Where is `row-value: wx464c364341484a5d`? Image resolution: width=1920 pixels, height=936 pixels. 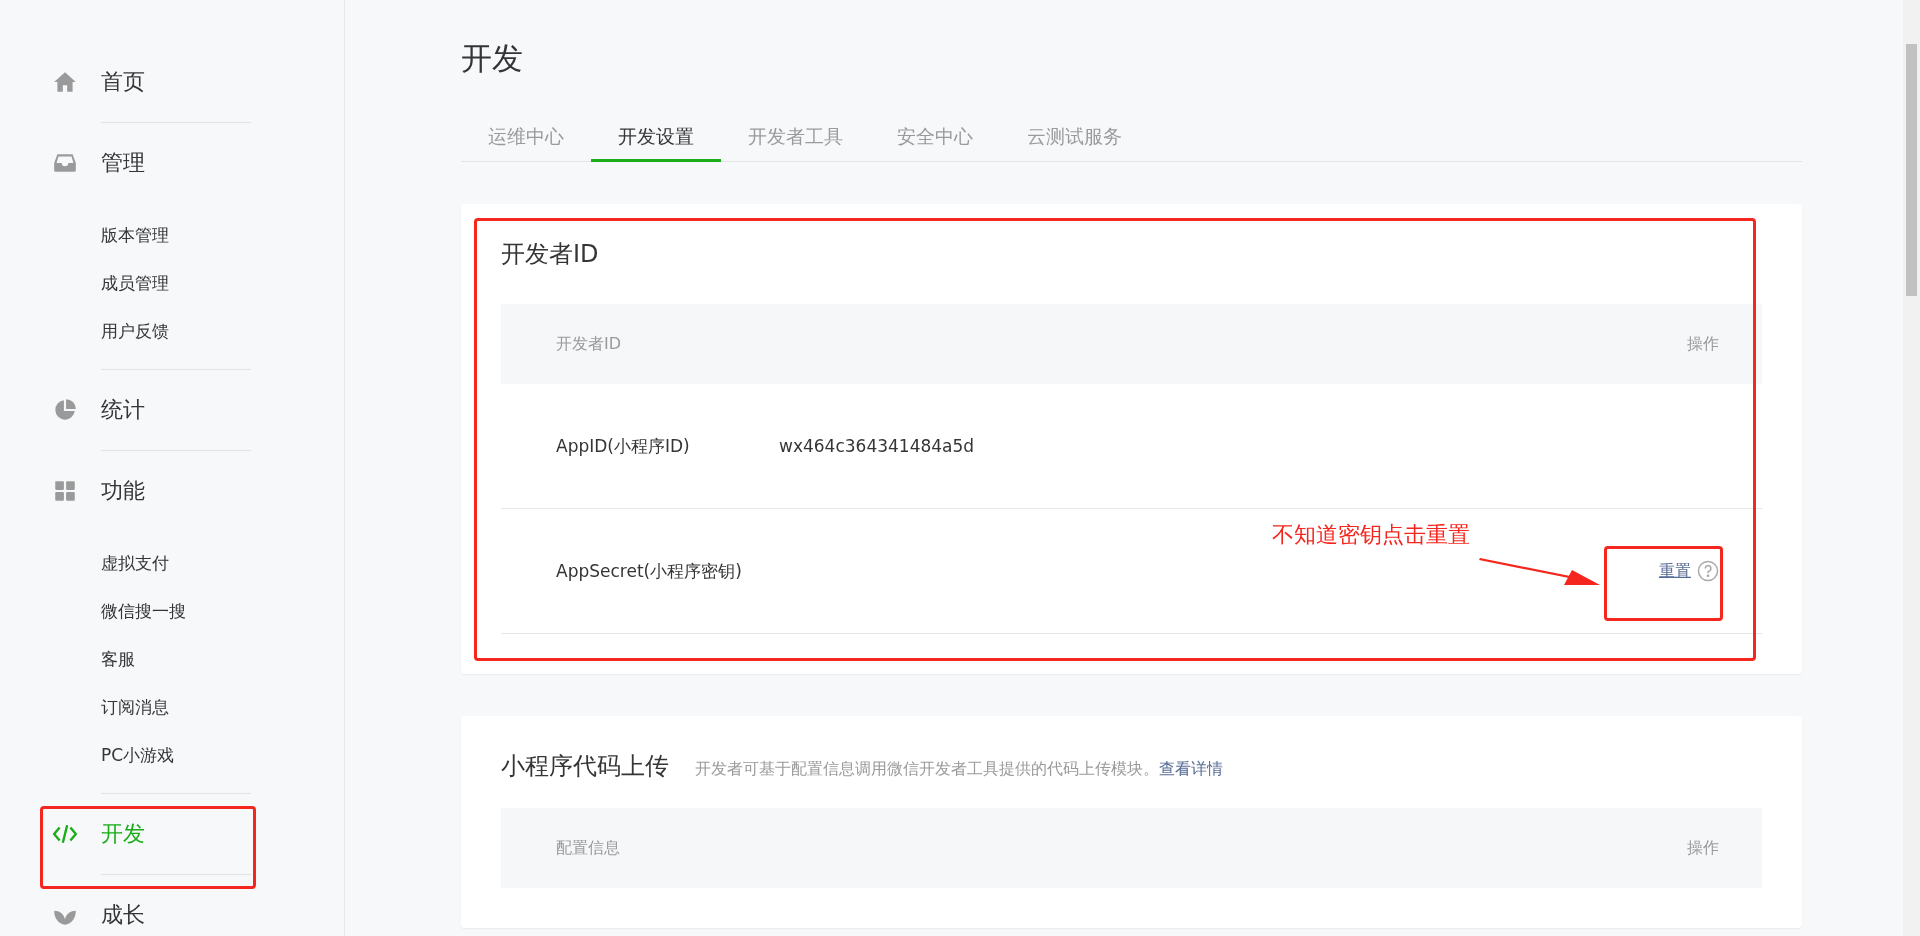 row-value: wx464c364341484a5d is located at coordinates (877, 446).